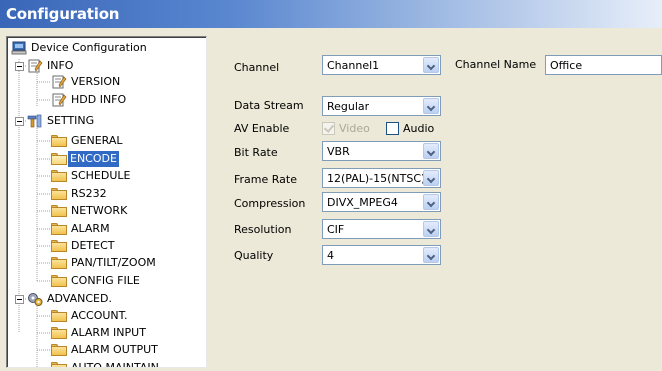 The height and width of the screenshot is (371, 662). I want to click on bit-rate-label: Bit Rate, so click(256, 152).